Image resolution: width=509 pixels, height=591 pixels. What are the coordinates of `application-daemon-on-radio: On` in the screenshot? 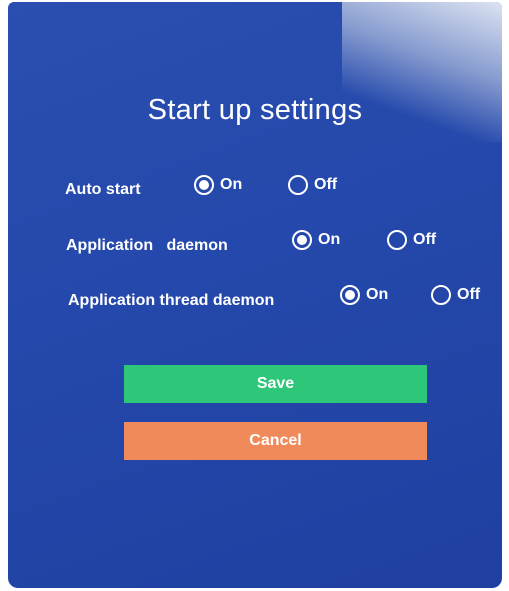 It's located at (316, 240).